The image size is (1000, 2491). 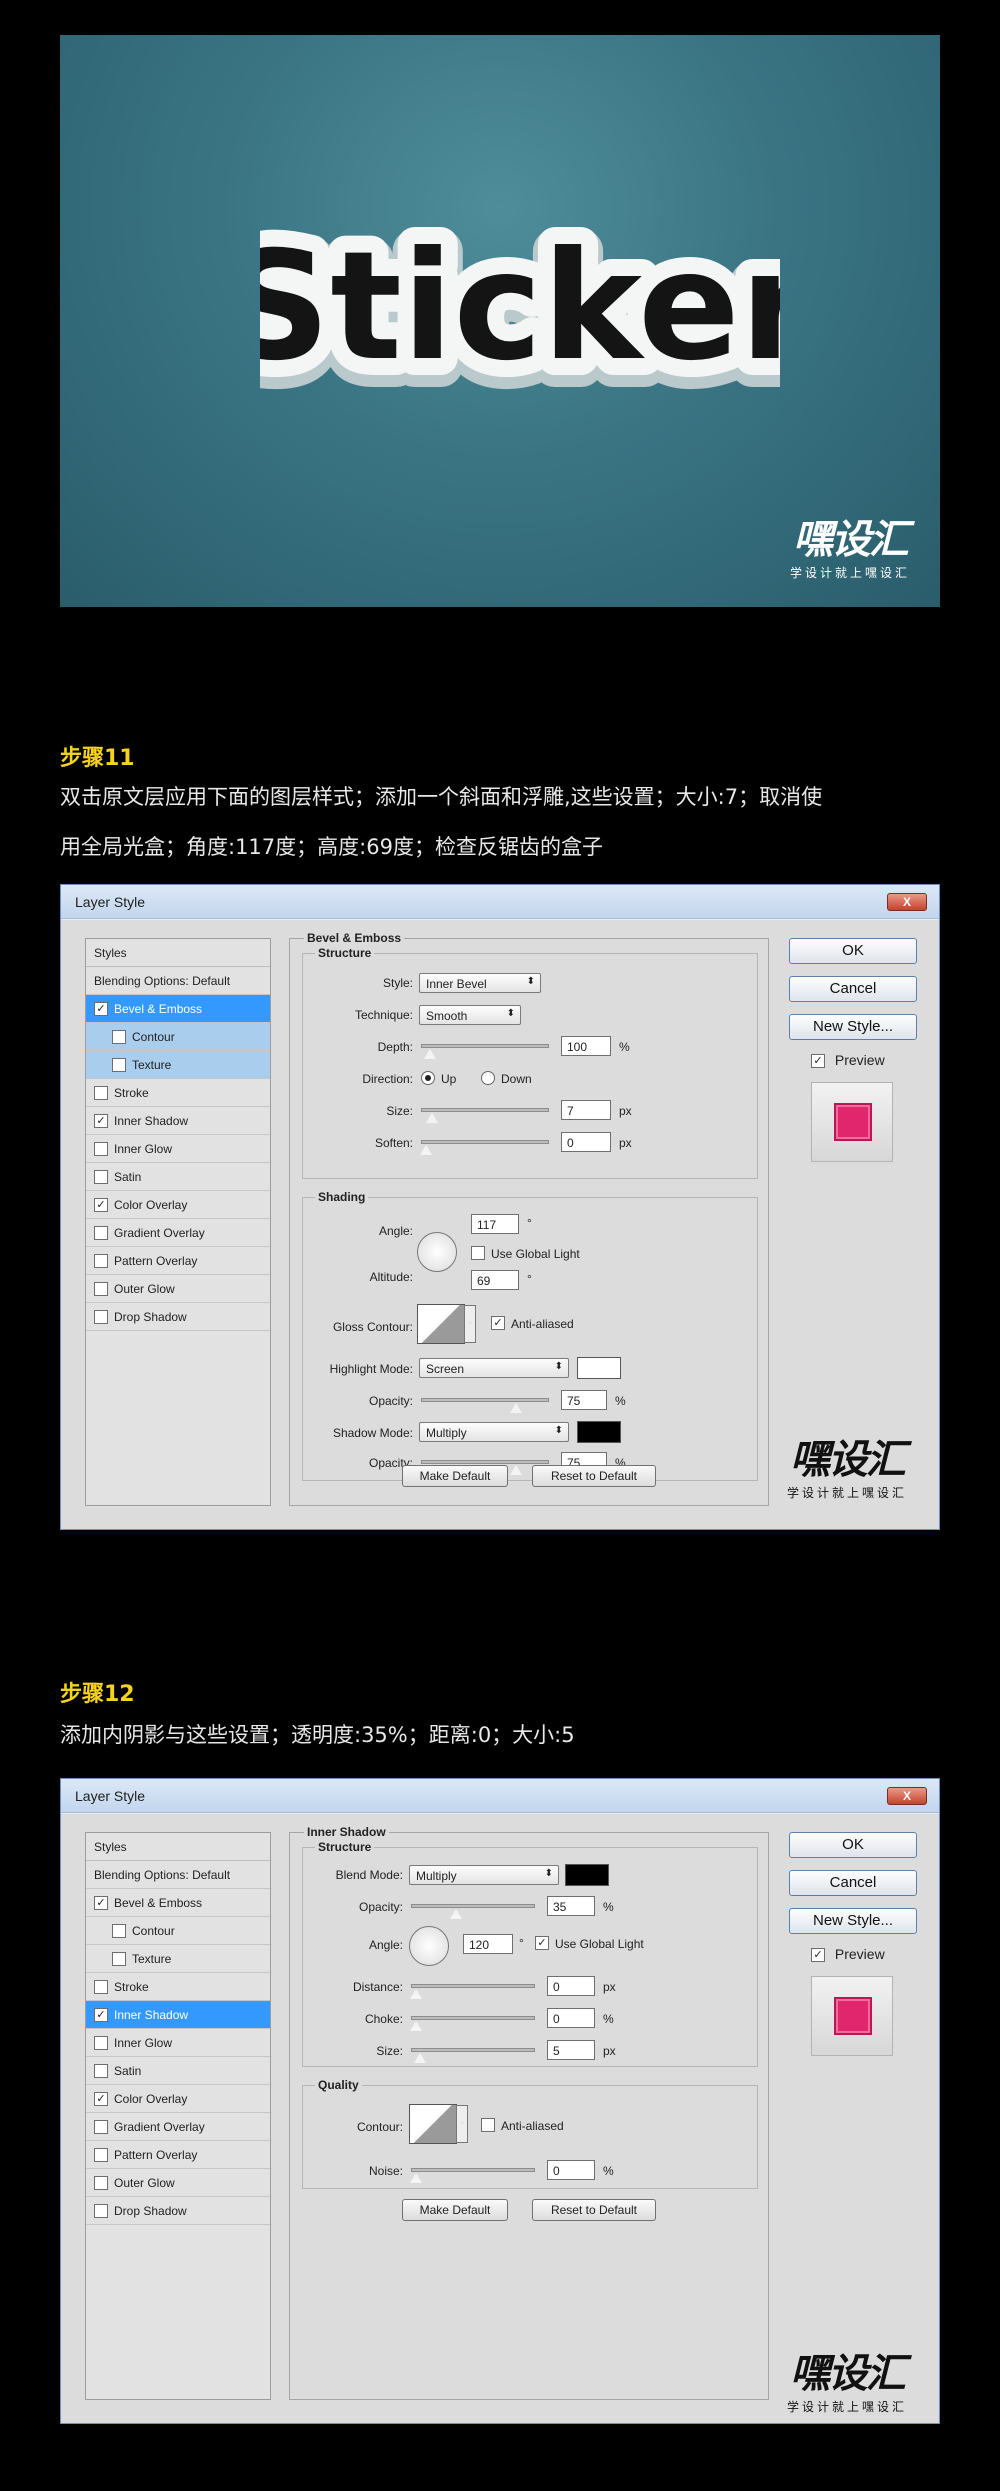 What do you see at coordinates (571, 2170) in the screenshot?
I see `noise-input: 0` at bounding box center [571, 2170].